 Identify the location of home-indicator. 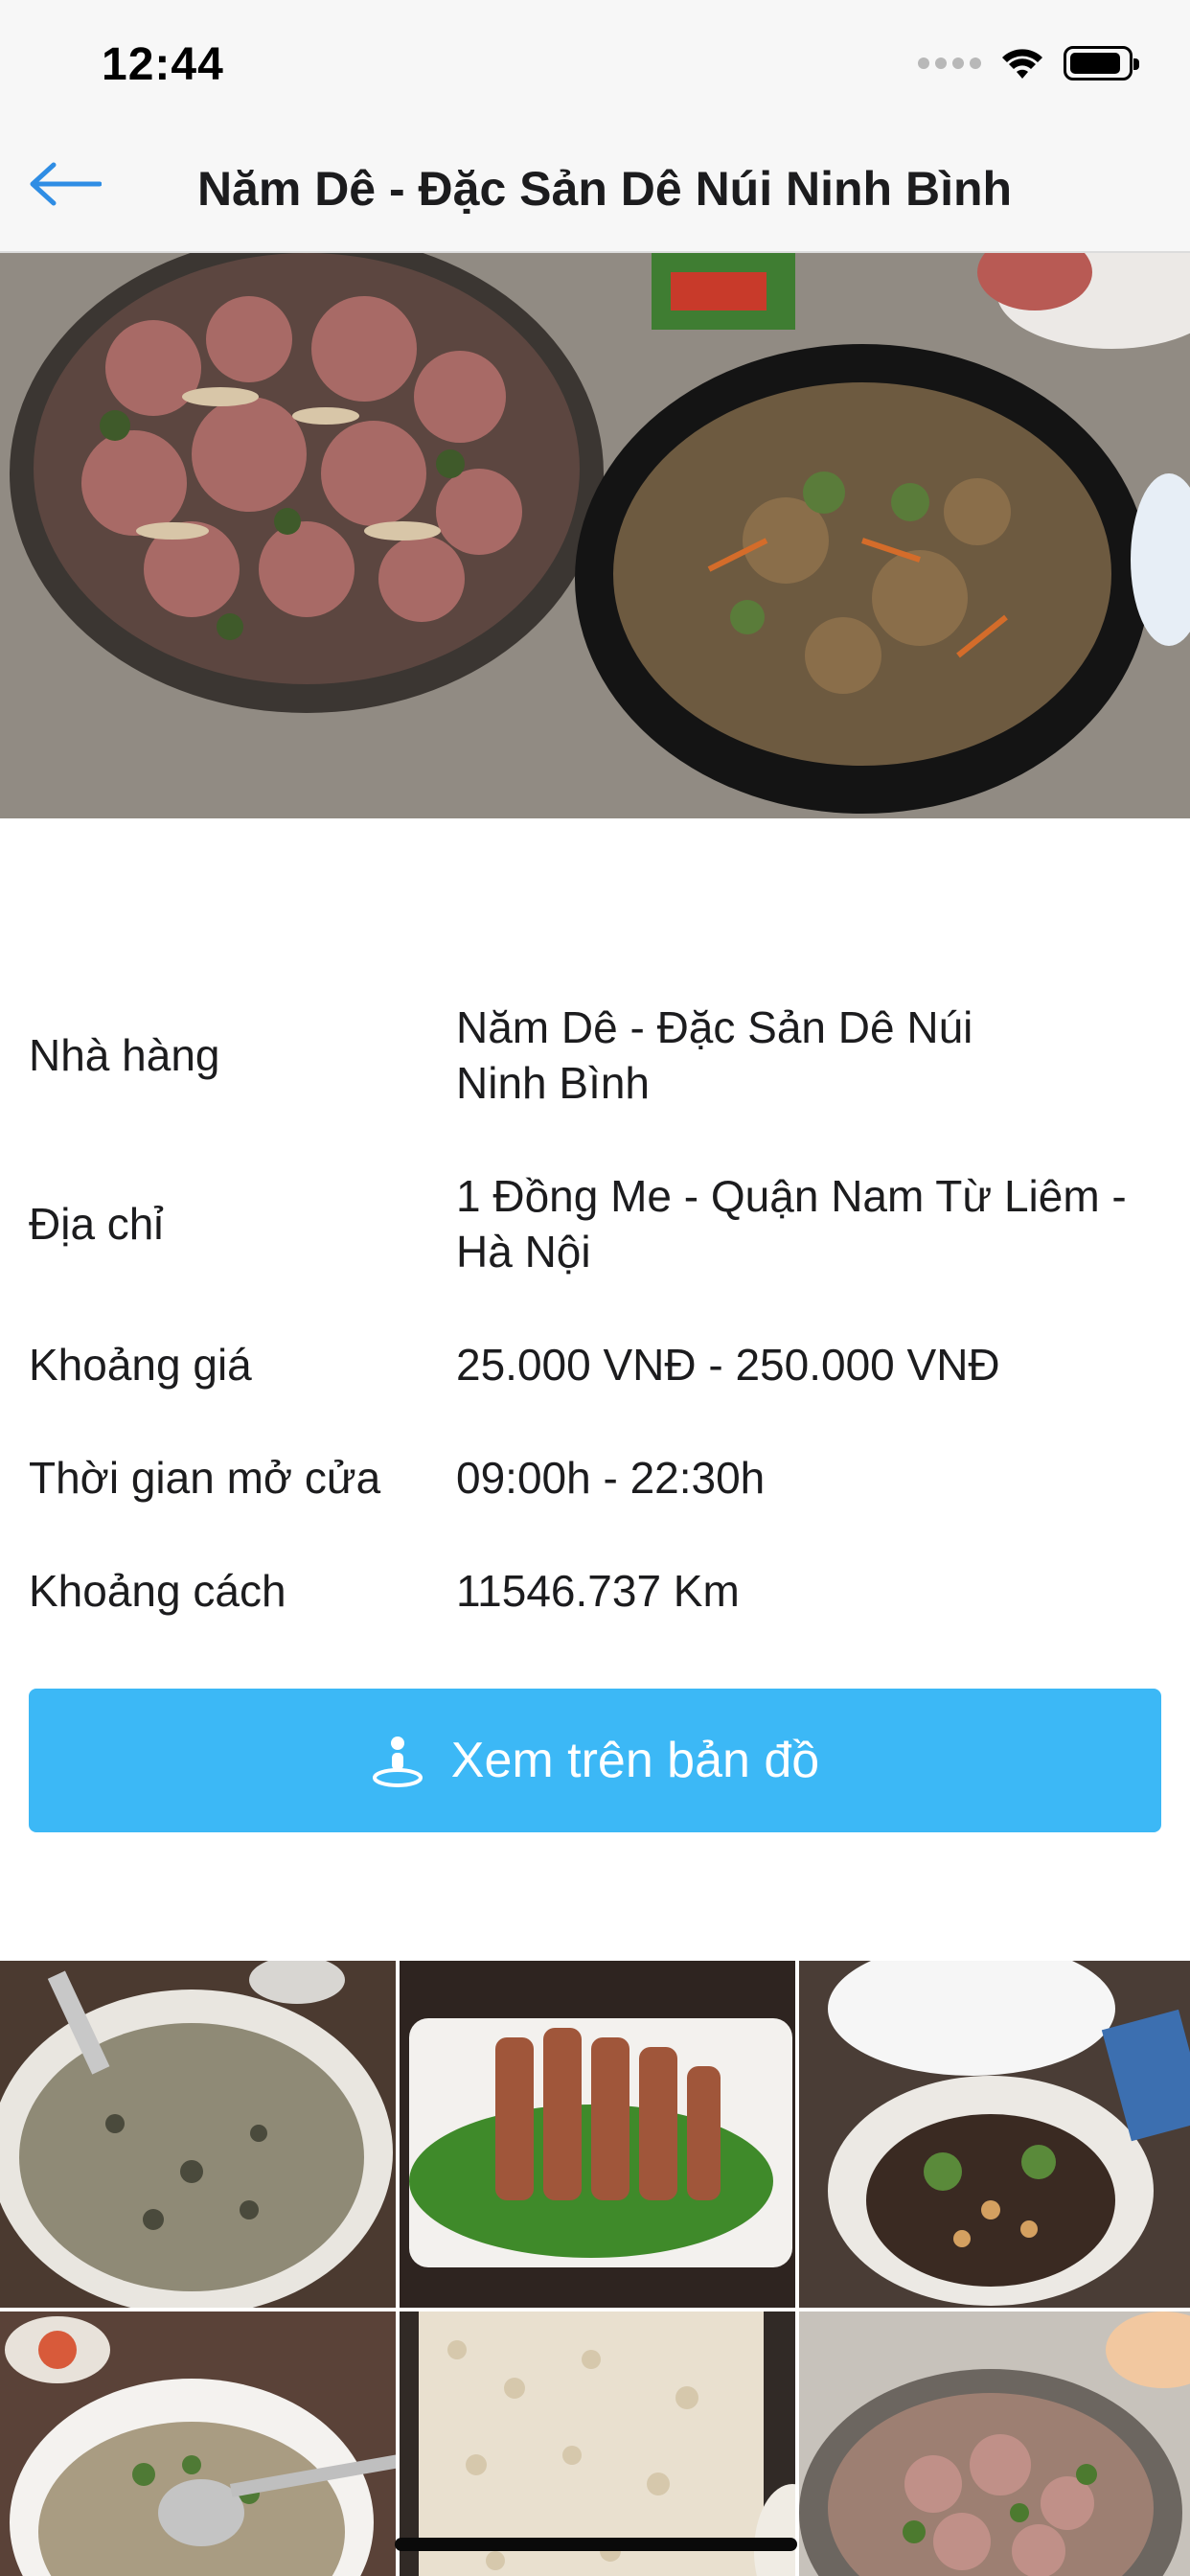
(596, 2544).